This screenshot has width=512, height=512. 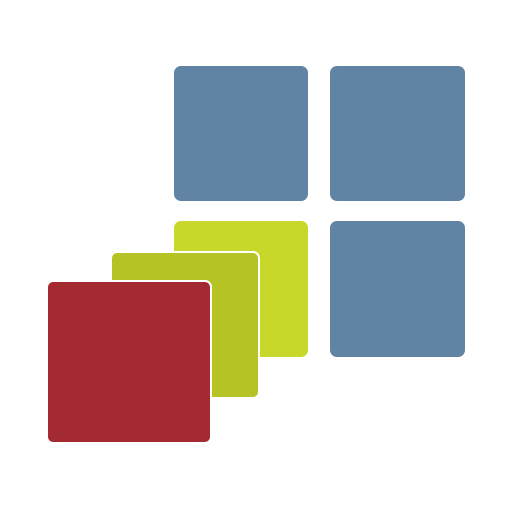 What do you see at coordinates (397, 133) in the screenshot?
I see `blue-tile-top-right` at bounding box center [397, 133].